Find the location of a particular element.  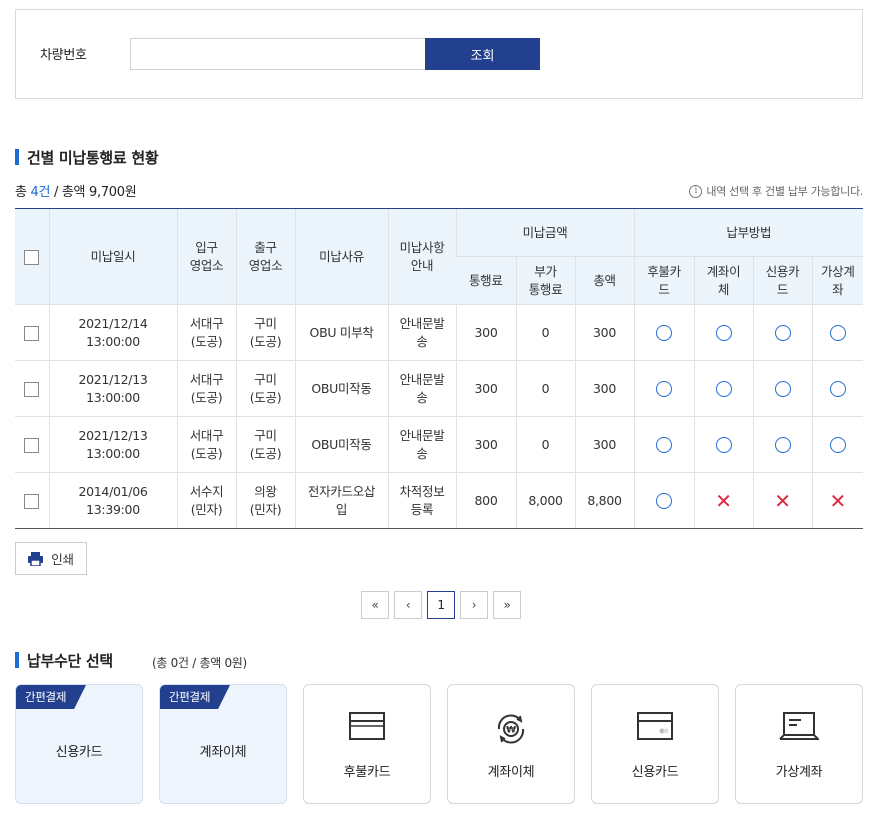

next-page-button: › is located at coordinates (474, 605).